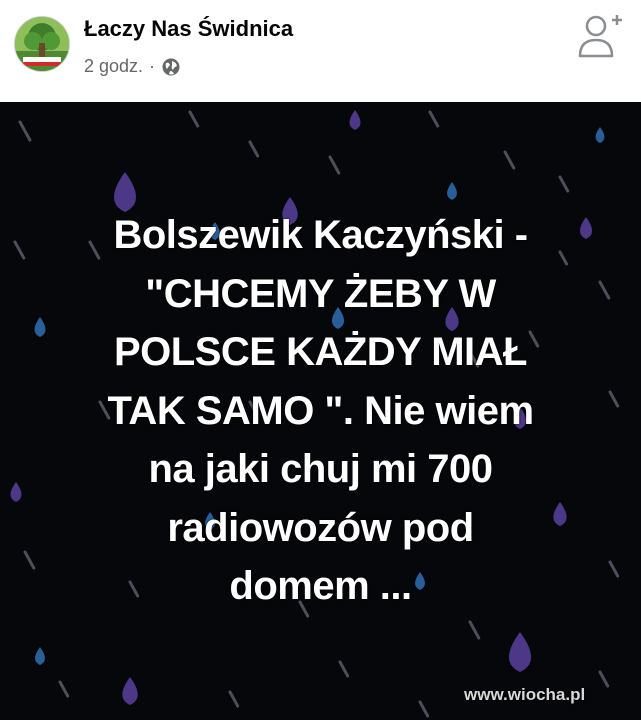  Describe the element at coordinates (113, 66) in the screenshot. I see `post-time: 2 godz.` at that location.